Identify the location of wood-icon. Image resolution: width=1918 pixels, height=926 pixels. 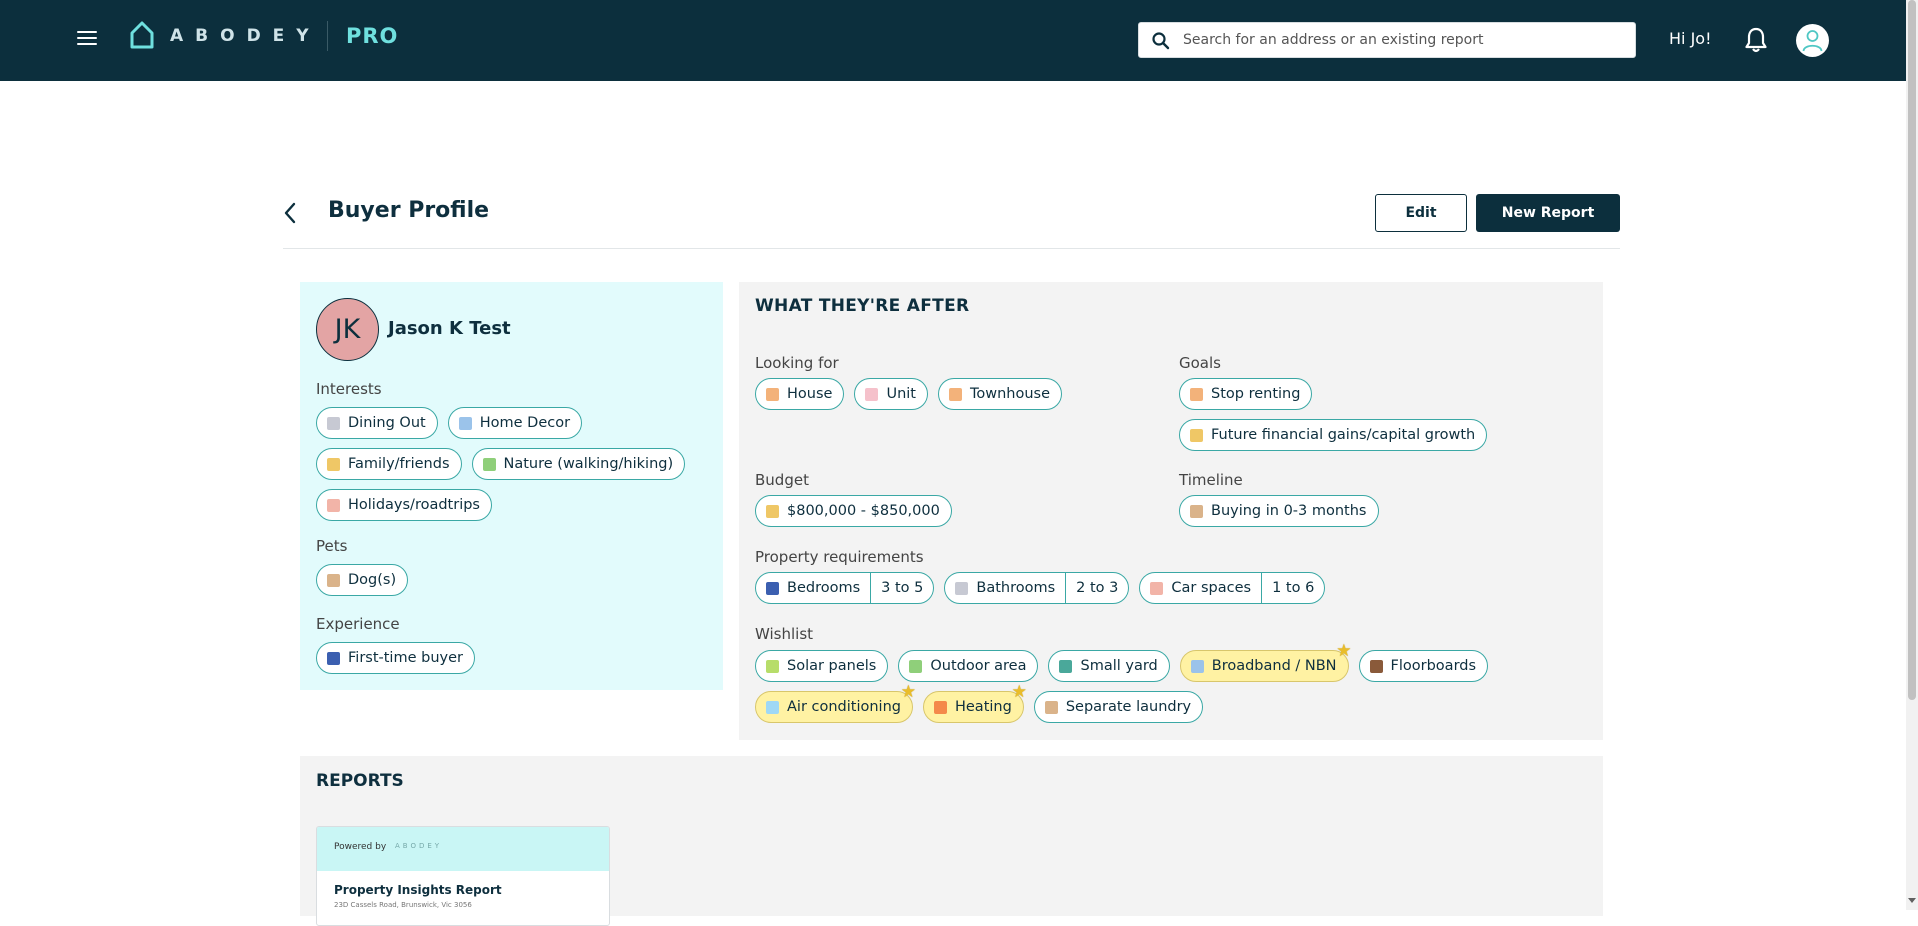
(1376, 666).